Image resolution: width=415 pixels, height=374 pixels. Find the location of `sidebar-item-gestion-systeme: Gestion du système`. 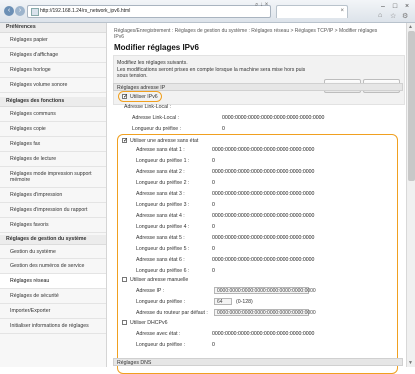

sidebar-item-gestion-systeme: Gestion du système is located at coordinates (53, 252).